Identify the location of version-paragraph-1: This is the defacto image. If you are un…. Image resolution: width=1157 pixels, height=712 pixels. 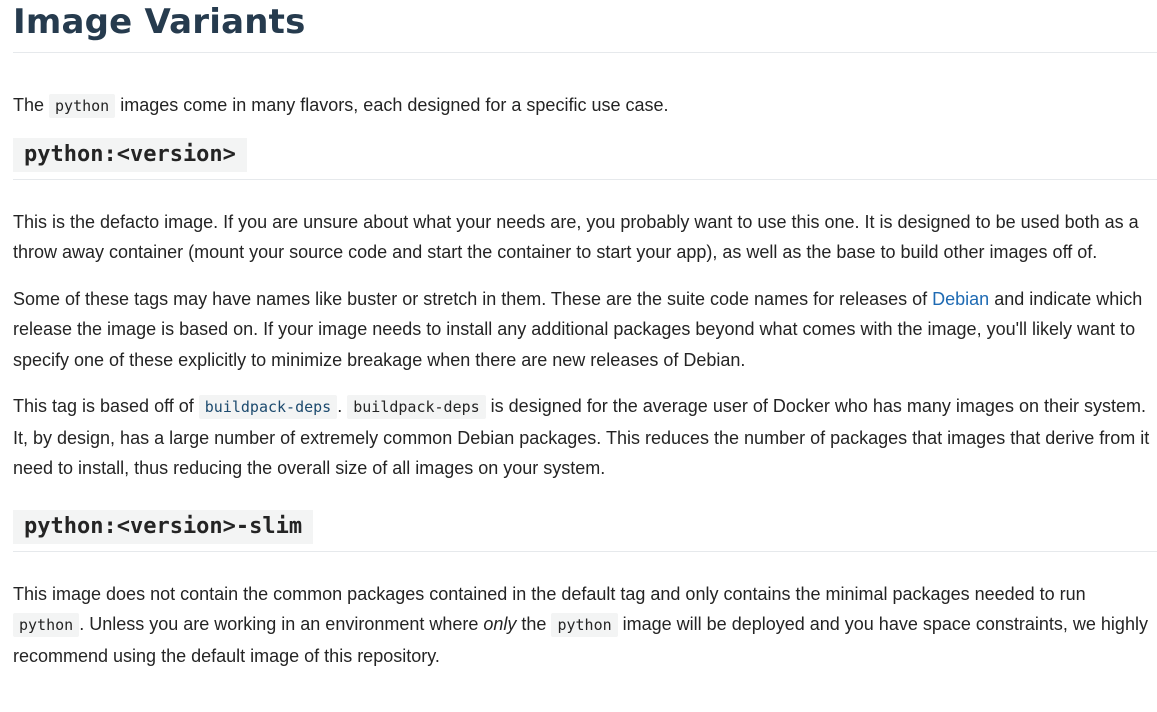
(576, 237).